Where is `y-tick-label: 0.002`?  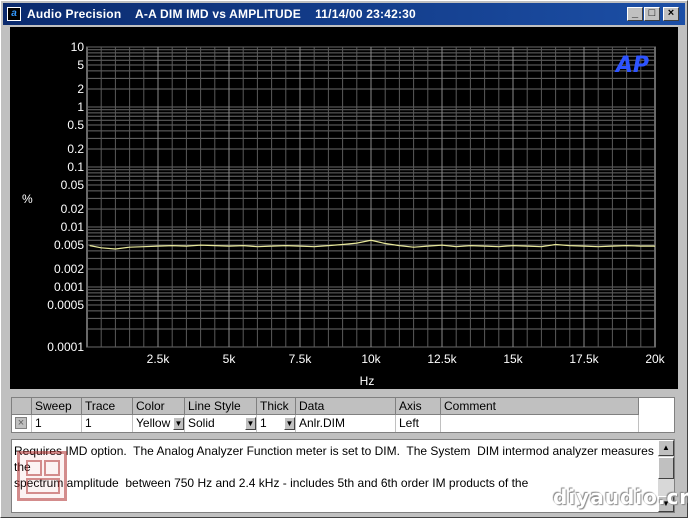 y-tick-label: 0.002 is located at coordinates (69, 269).